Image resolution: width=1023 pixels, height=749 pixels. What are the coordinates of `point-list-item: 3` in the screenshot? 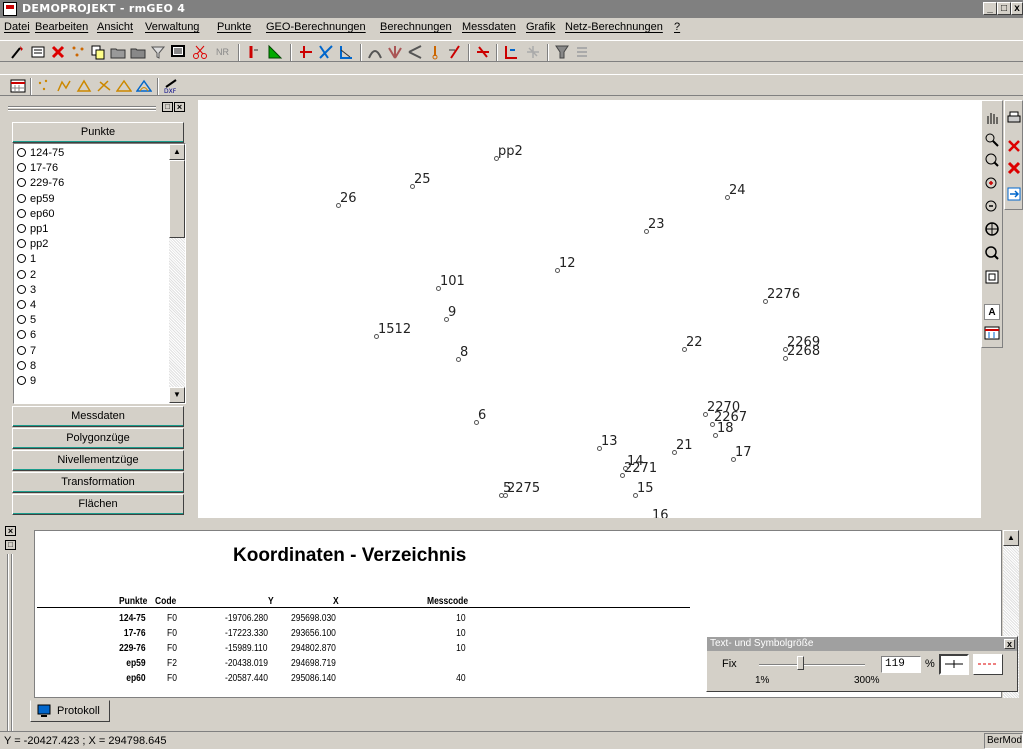 It's located at (26, 290).